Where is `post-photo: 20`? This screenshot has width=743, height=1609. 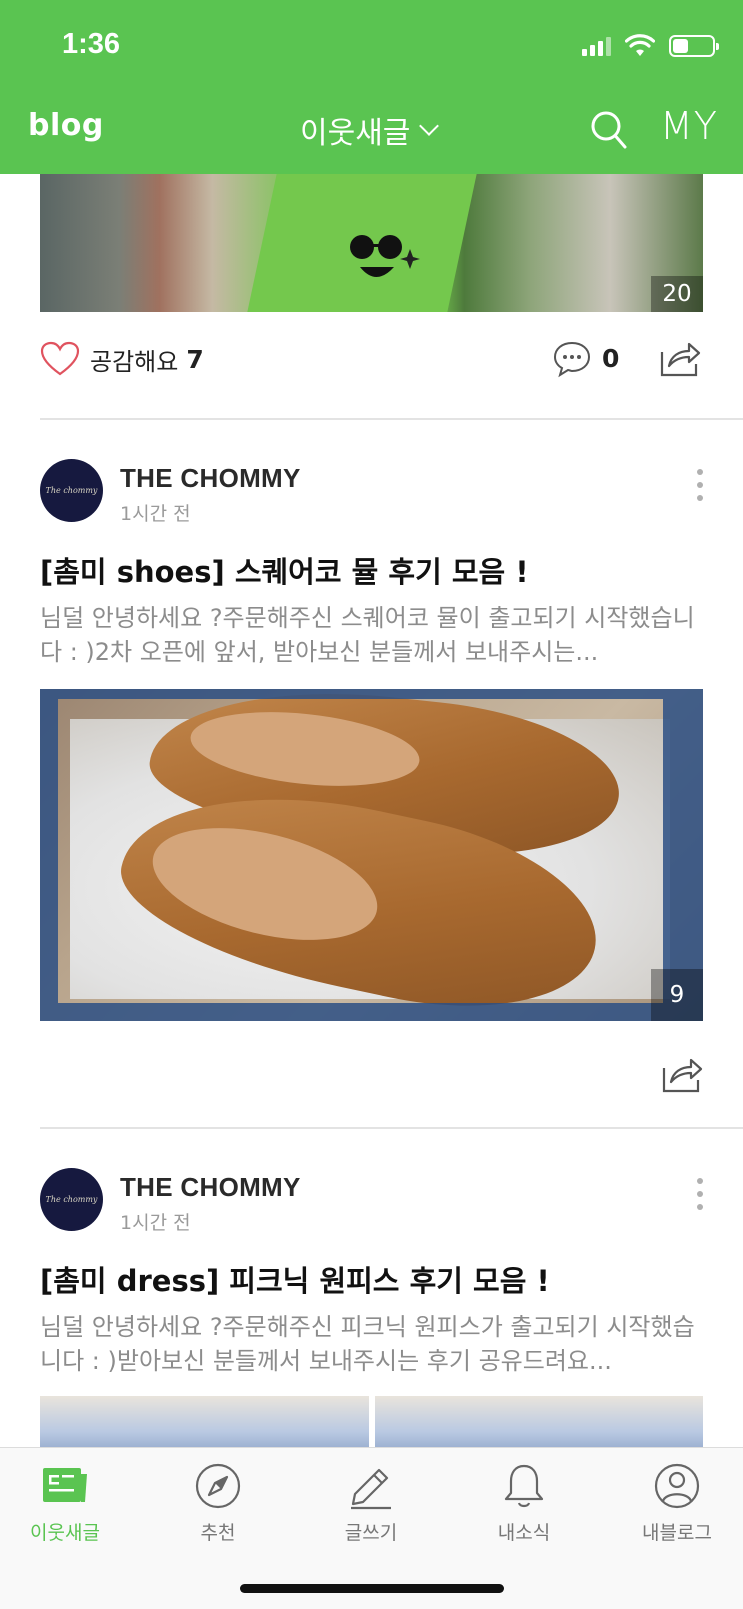
post-photo: 20 is located at coordinates (371, 243).